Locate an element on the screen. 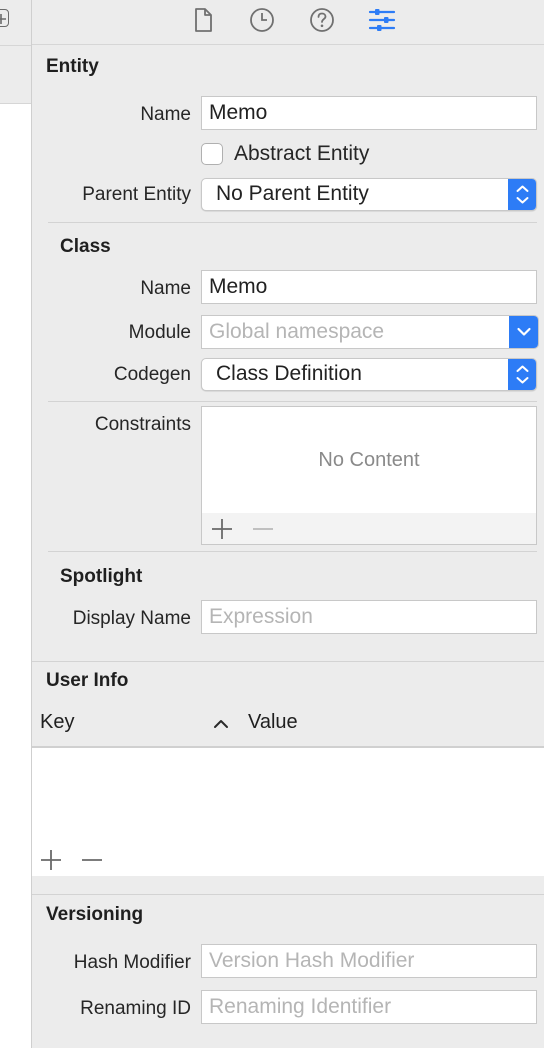 This screenshot has width=544, height=1048. abstract-entity-label: Abstract Entity is located at coordinates (302, 153).